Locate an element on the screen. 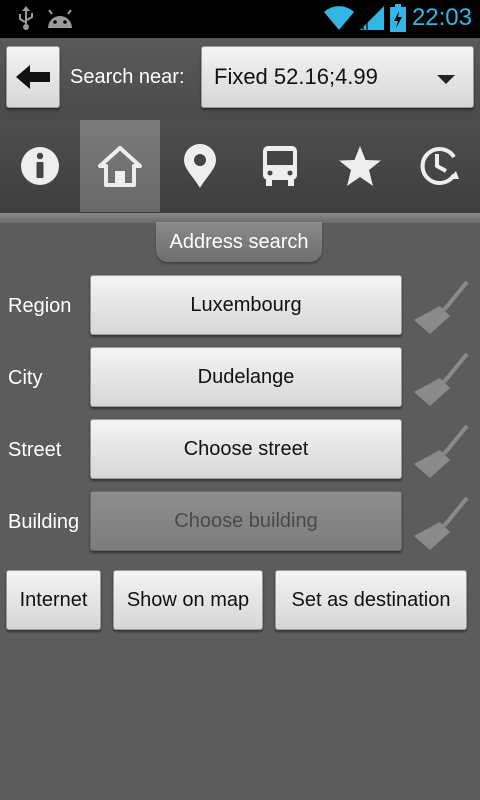  show-on-map-button: Show on map is located at coordinates (188, 600).